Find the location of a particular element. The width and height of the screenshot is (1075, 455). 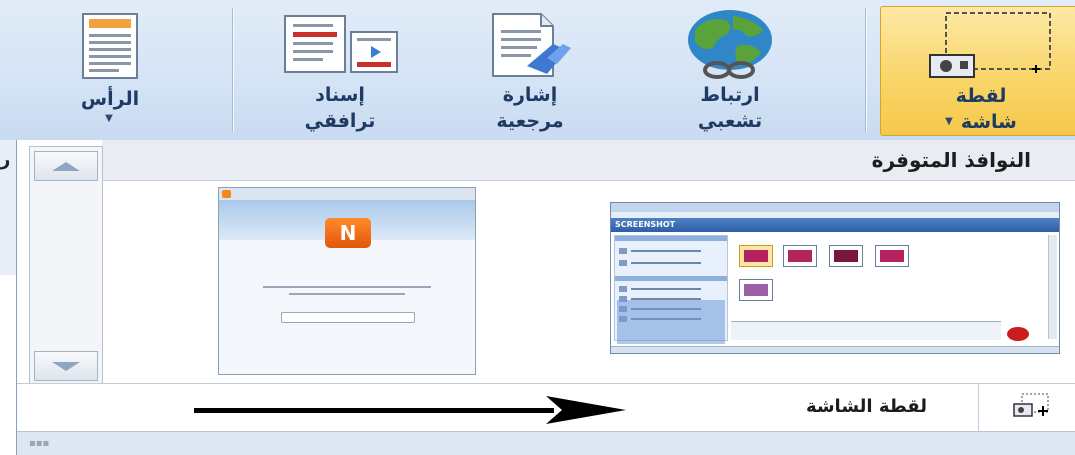

thumbnail-banner: SCREENSHOT is located at coordinates (835, 225).